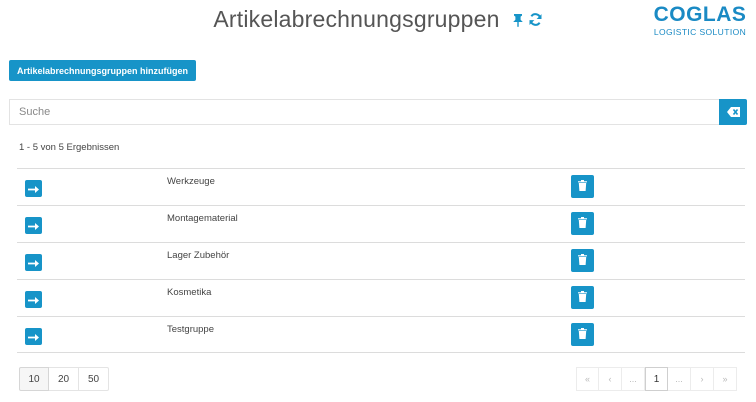 This screenshot has height=402, width=756. What do you see at coordinates (535, 19) in the screenshot?
I see `refresh-icon` at bounding box center [535, 19].